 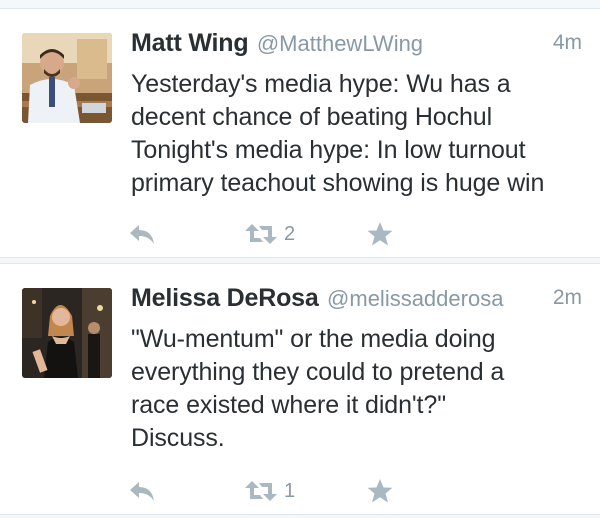 I want to click on author-handle: @melissadderosa, so click(x=415, y=298).